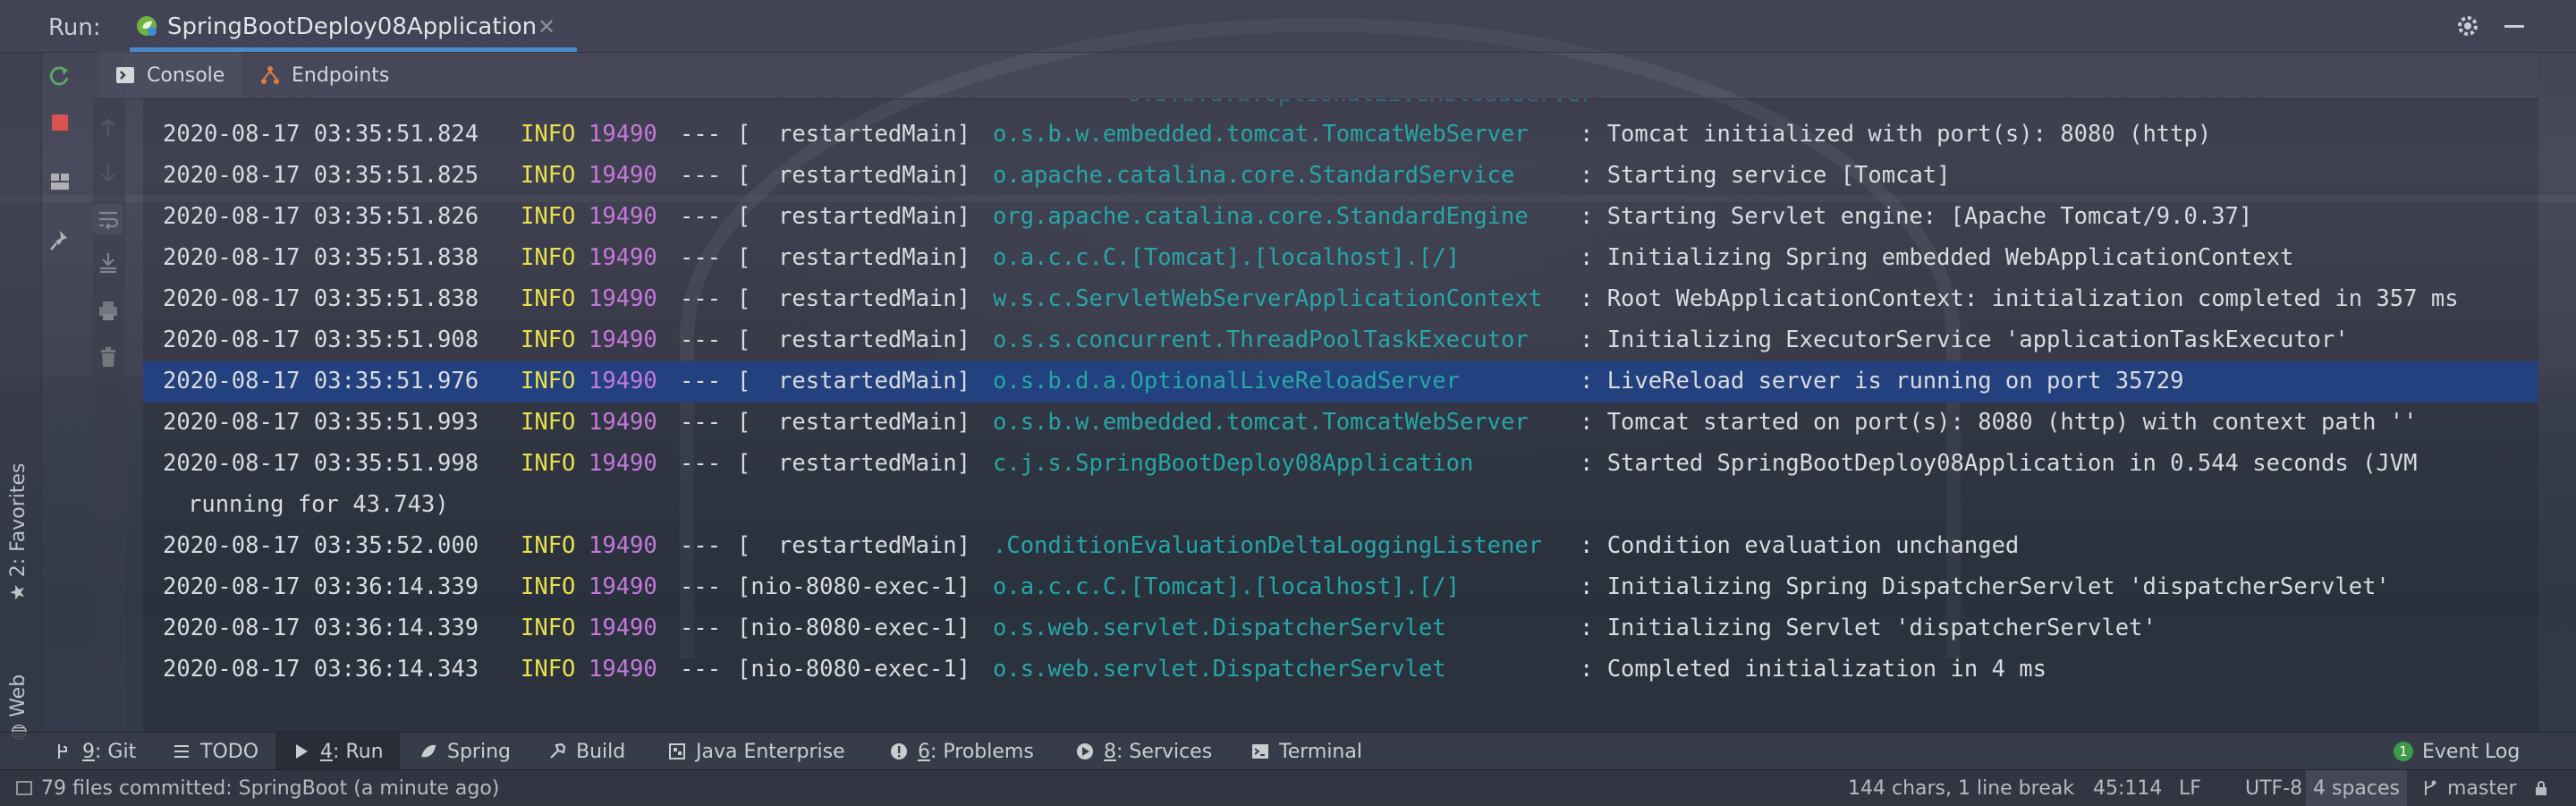  What do you see at coordinates (60, 76) in the screenshot?
I see `rerun-icon` at bounding box center [60, 76].